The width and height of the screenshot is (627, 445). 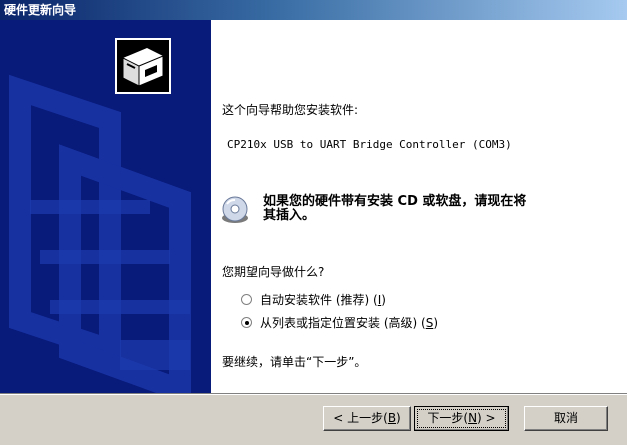 What do you see at coordinates (143, 66) in the screenshot?
I see `hardware-box-icon` at bounding box center [143, 66].